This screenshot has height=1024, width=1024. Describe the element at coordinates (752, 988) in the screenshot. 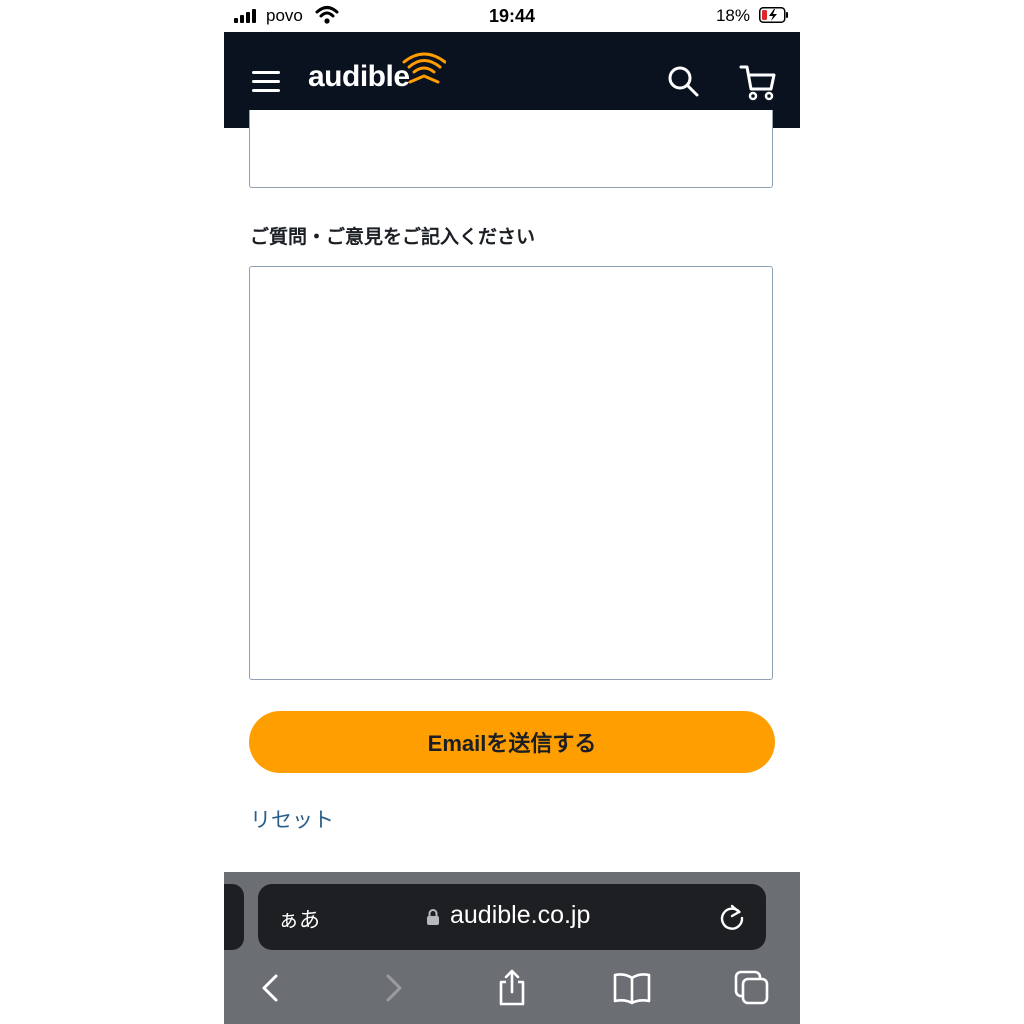

I see `tabs-icon` at that location.